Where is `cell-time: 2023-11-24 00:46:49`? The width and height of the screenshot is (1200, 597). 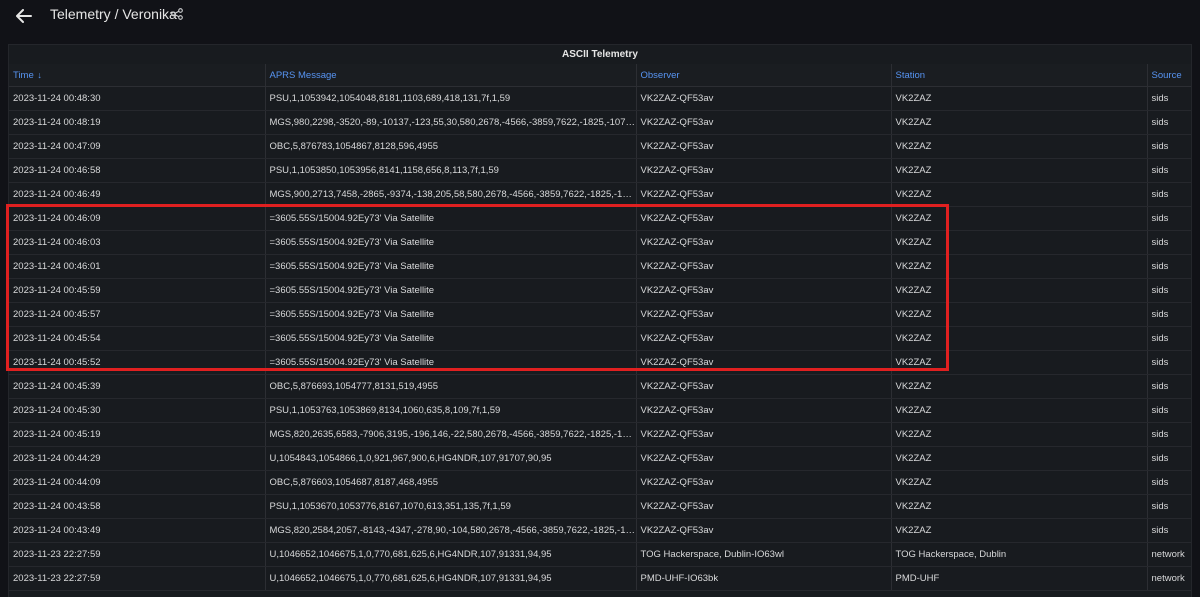
cell-time: 2023-11-24 00:46:49 is located at coordinates (137, 194).